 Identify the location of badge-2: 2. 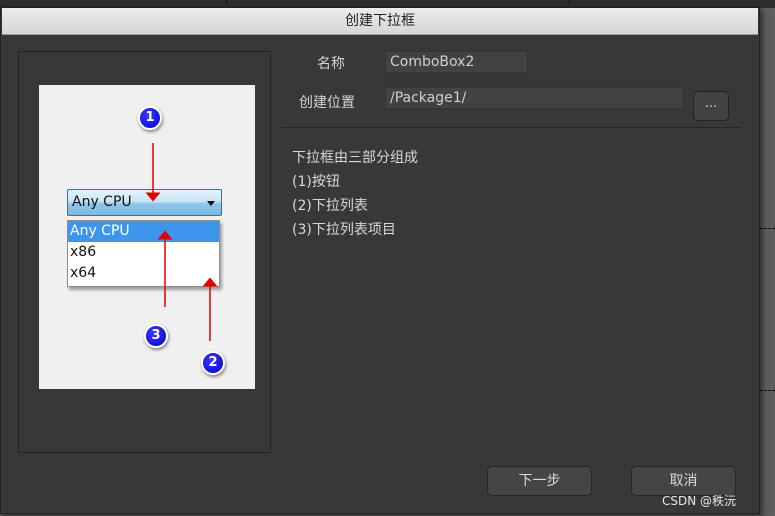
(213, 363).